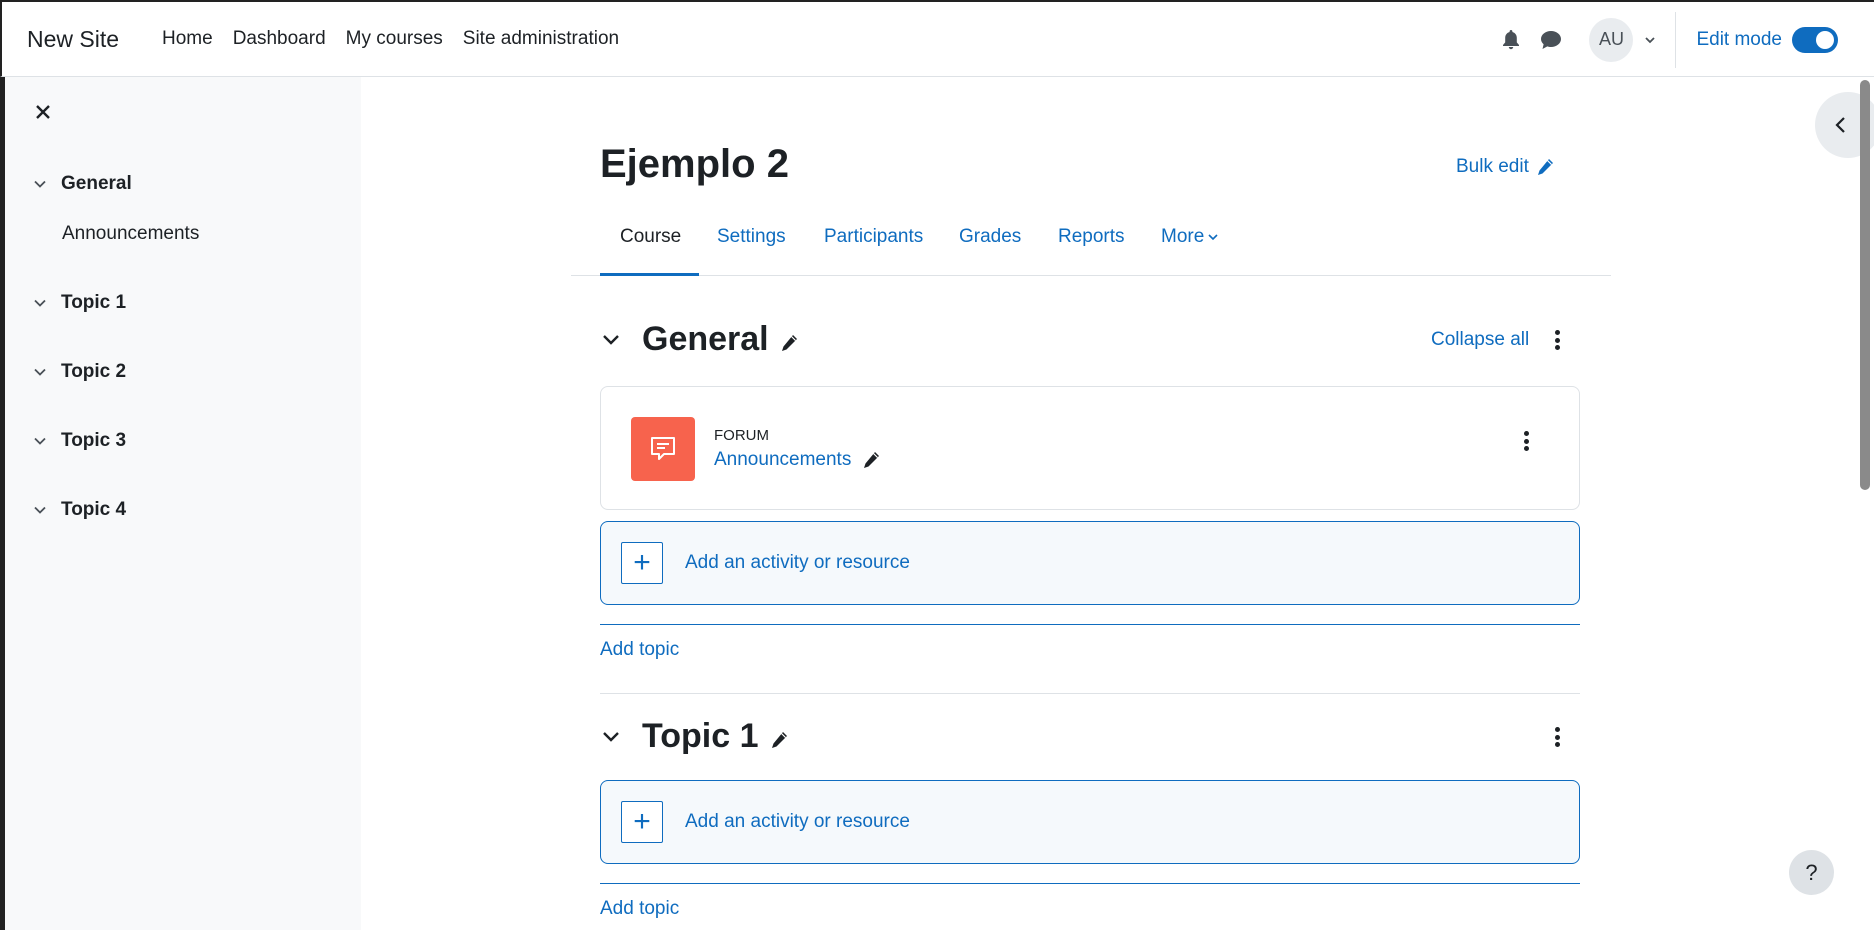 The width and height of the screenshot is (1874, 930). Describe the element at coordinates (741, 435) in the screenshot. I see `activity-type: FORUM` at that location.